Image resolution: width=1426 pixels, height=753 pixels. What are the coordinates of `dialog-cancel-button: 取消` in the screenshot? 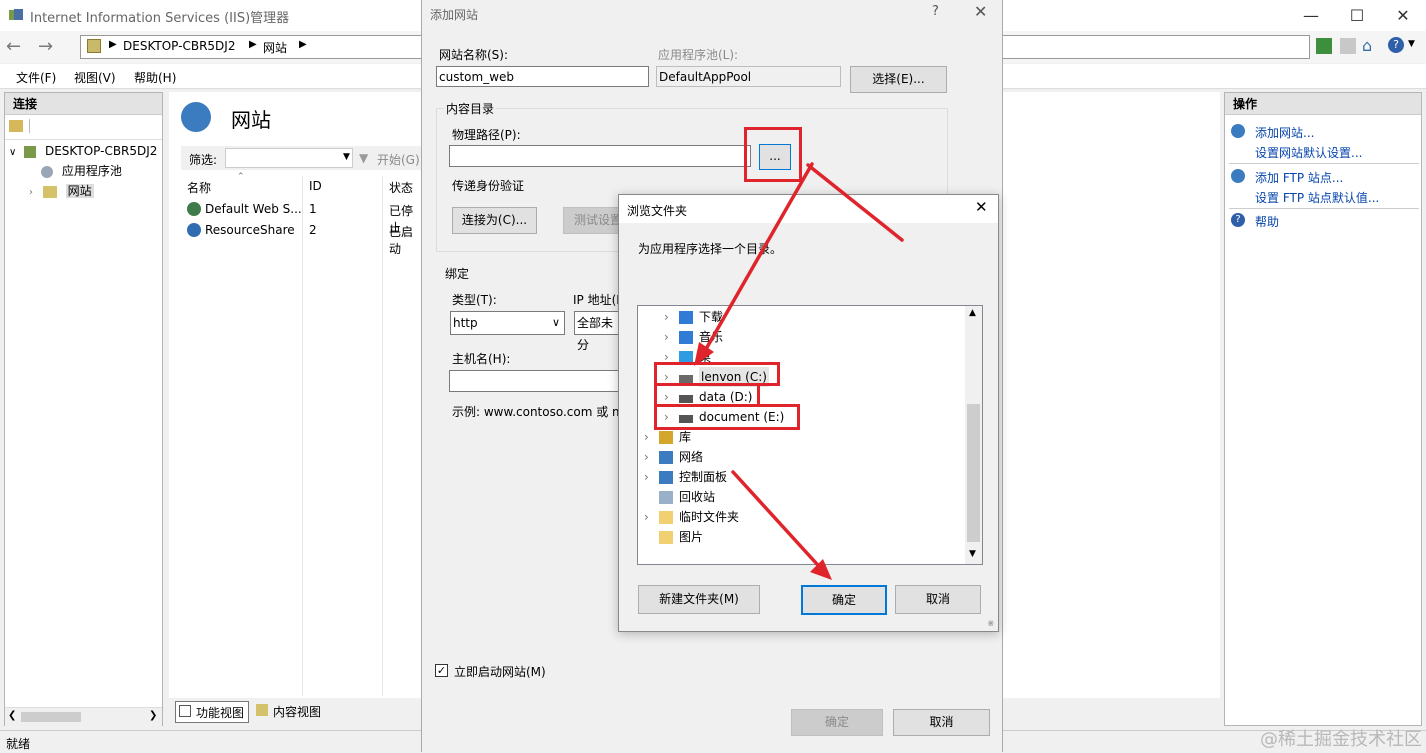 It's located at (941, 722).